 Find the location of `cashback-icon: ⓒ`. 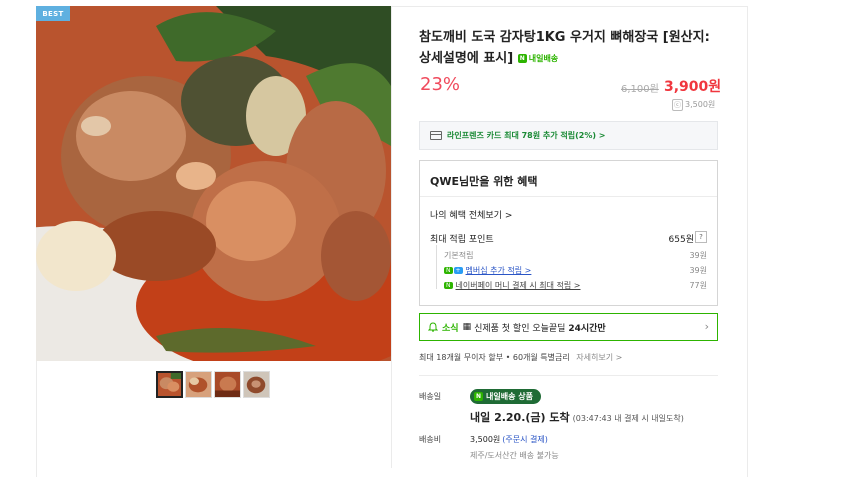

cashback-icon: ⓒ is located at coordinates (677, 105).